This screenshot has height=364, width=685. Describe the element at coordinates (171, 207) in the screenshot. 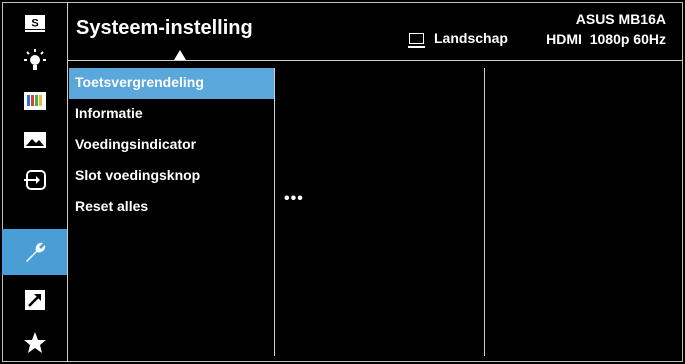

I see `menu-item-reset-all: Reset alles` at that location.